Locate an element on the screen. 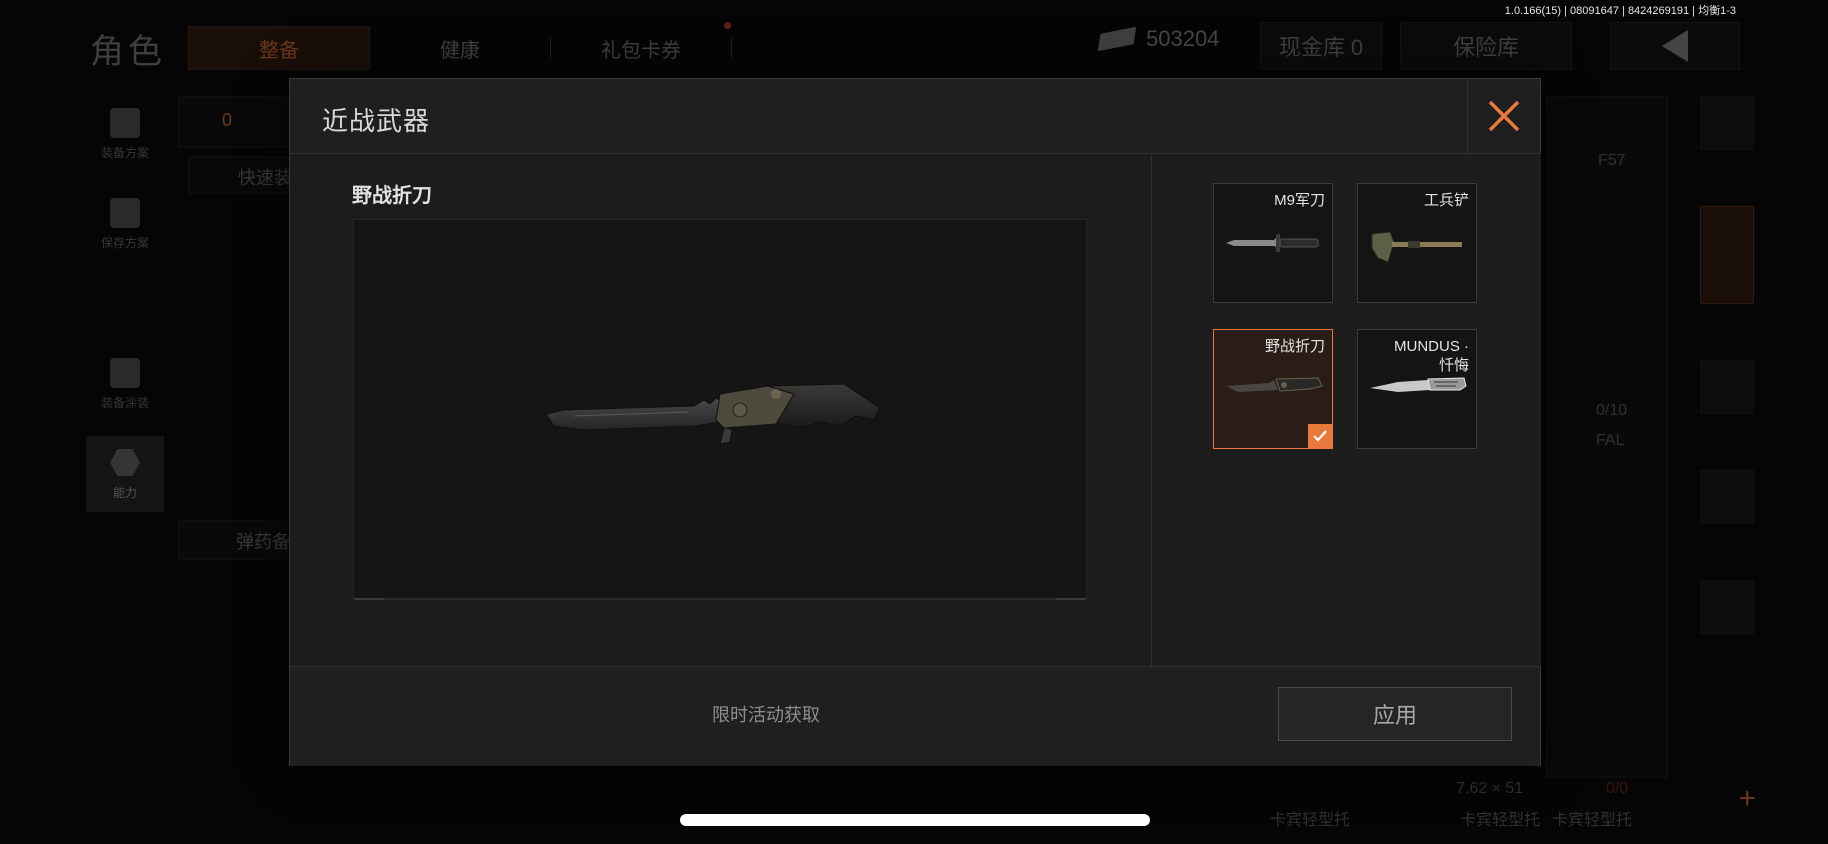 The width and height of the screenshot is (1828, 844). nav-save-plan: 保存方案 is located at coordinates (125, 224).